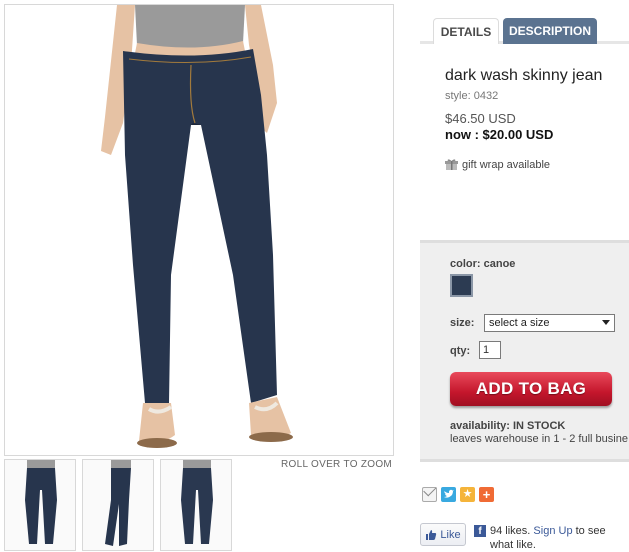  I want to click on qty-input: 1, so click(490, 350).